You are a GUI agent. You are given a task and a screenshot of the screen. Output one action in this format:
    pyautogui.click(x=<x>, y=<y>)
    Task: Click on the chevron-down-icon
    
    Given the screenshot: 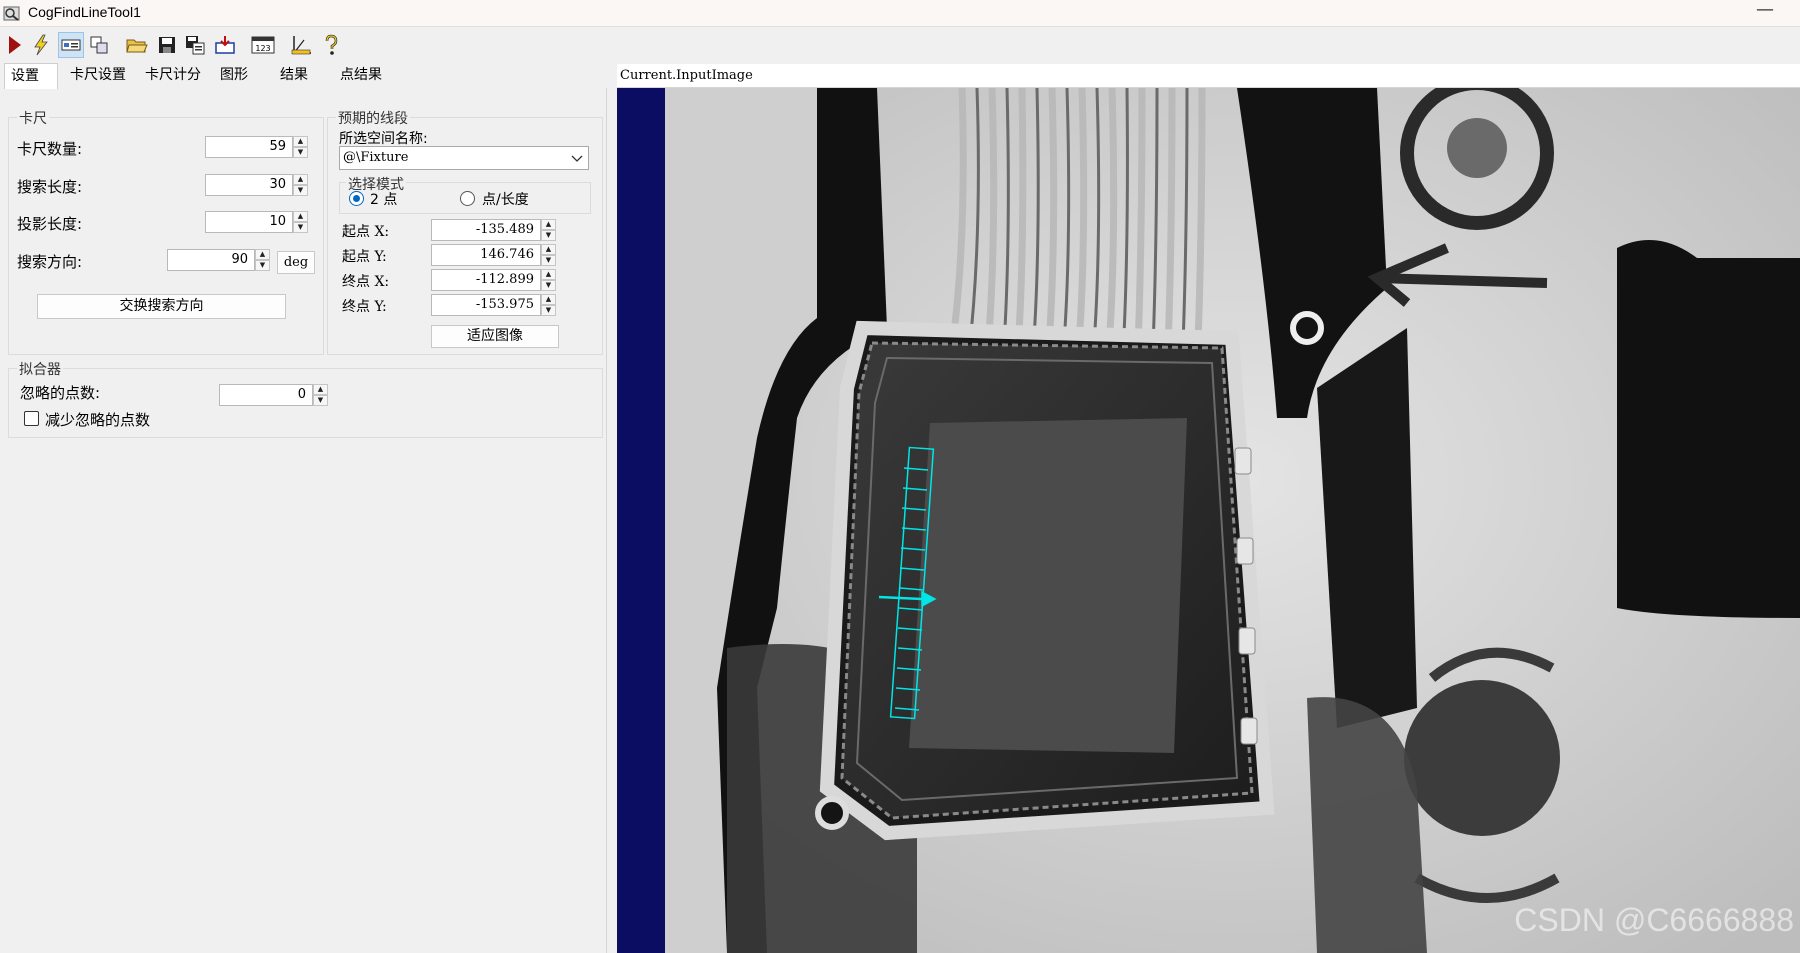 What is the action you would take?
    pyautogui.click(x=577, y=158)
    